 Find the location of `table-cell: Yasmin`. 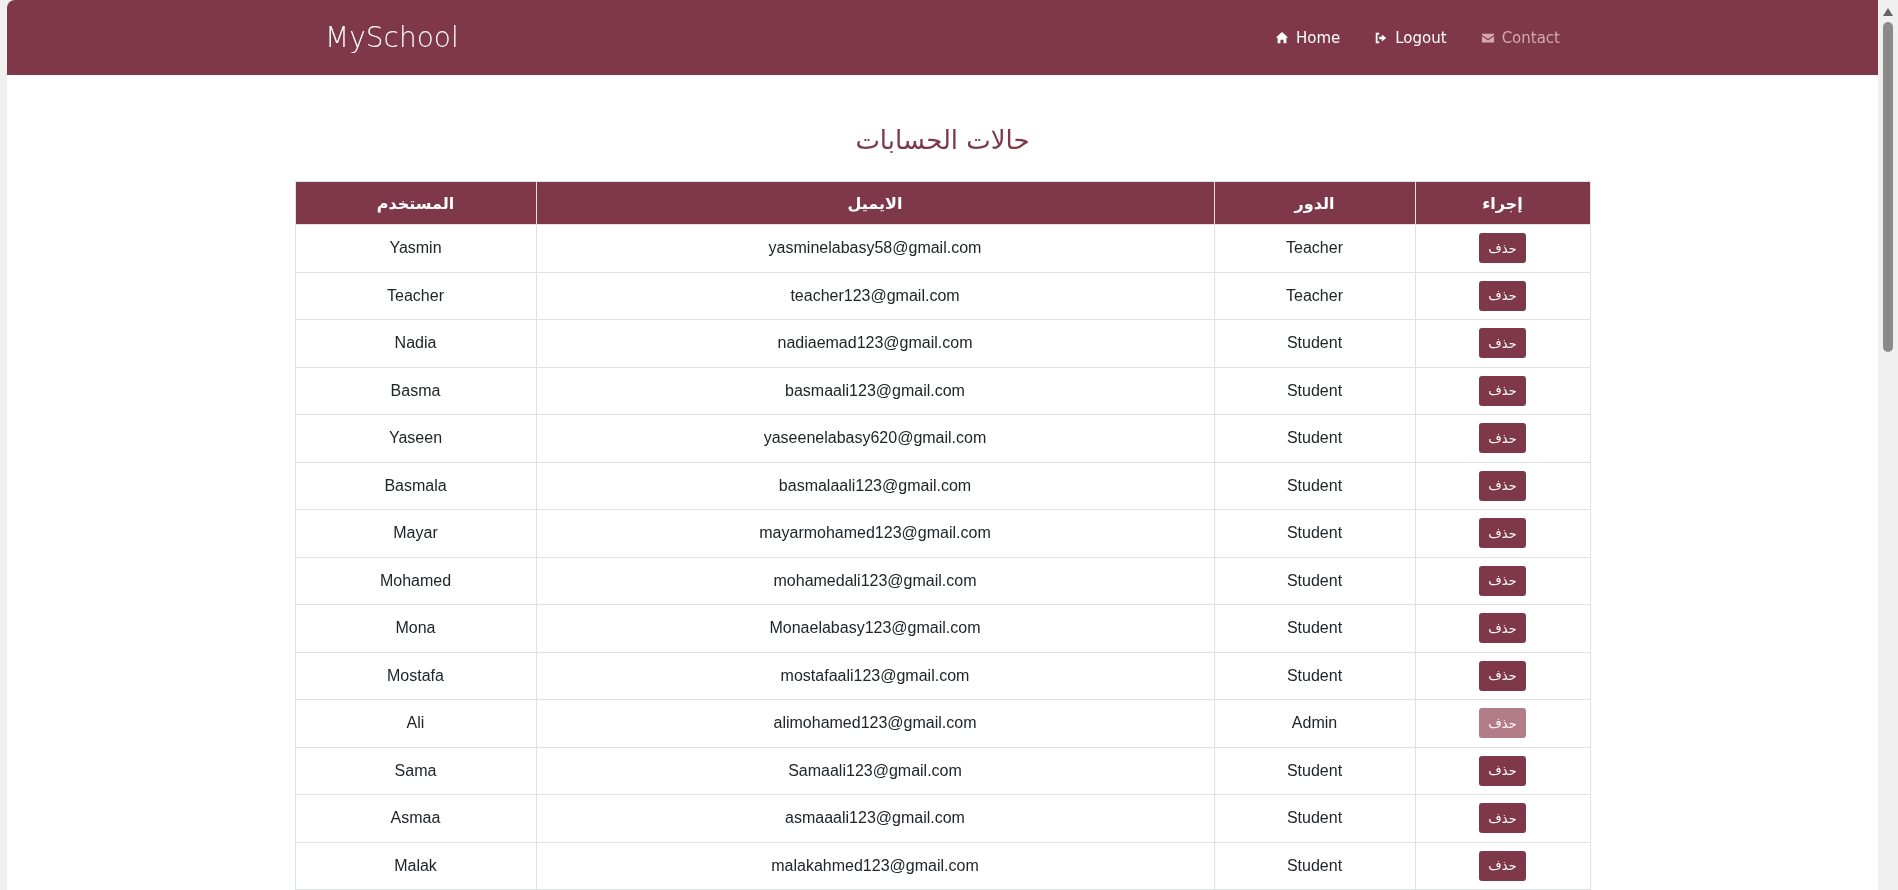

table-cell: Yasmin is located at coordinates (415, 248).